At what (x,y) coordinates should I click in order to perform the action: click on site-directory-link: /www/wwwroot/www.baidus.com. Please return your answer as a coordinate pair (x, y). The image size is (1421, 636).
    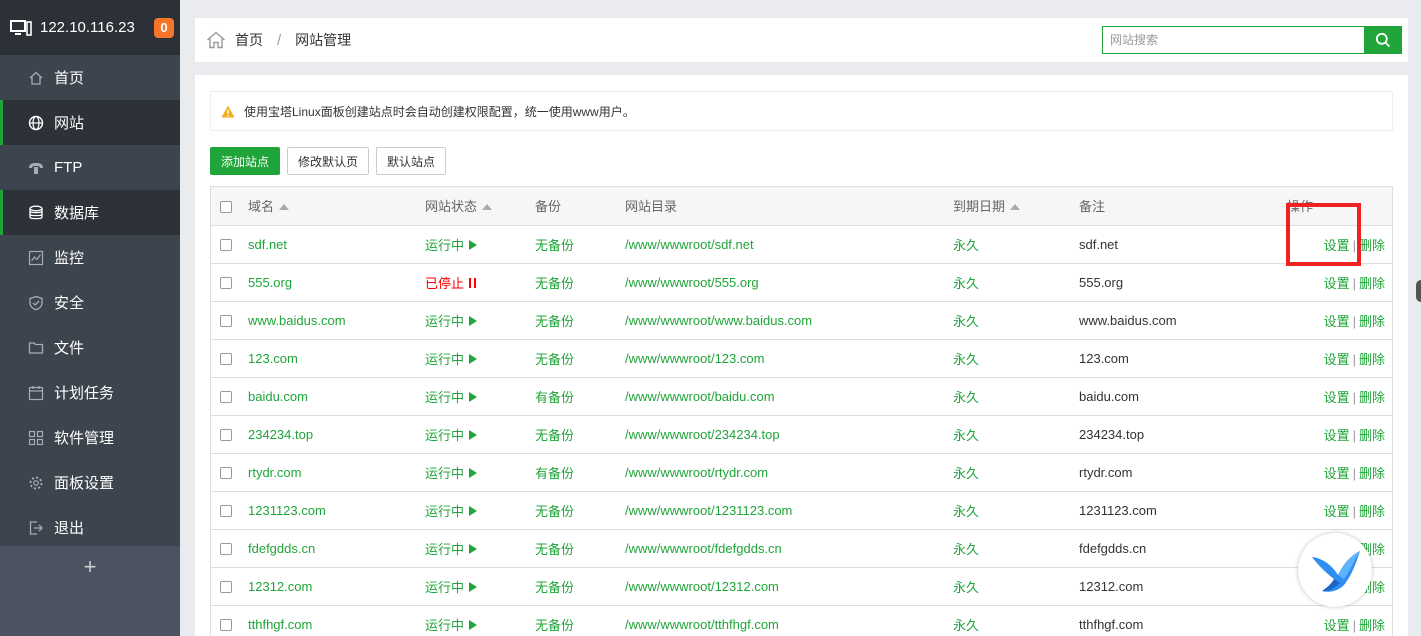
    Looking at the image, I should click on (789, 320).